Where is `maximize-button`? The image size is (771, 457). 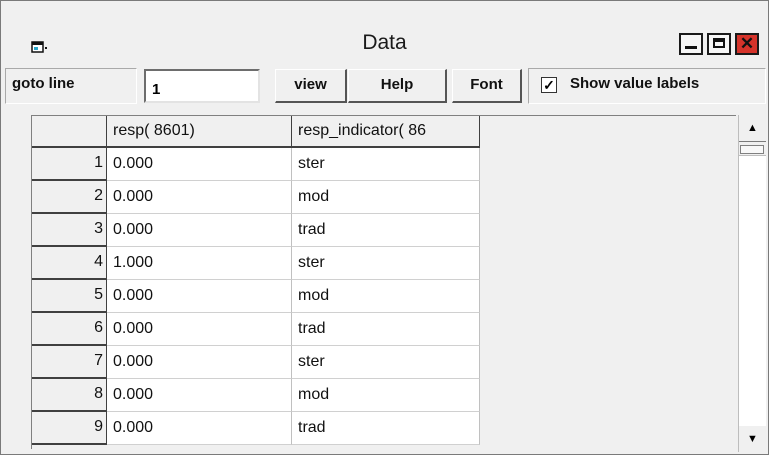 maximize-button is located at coordinates (719, 44).